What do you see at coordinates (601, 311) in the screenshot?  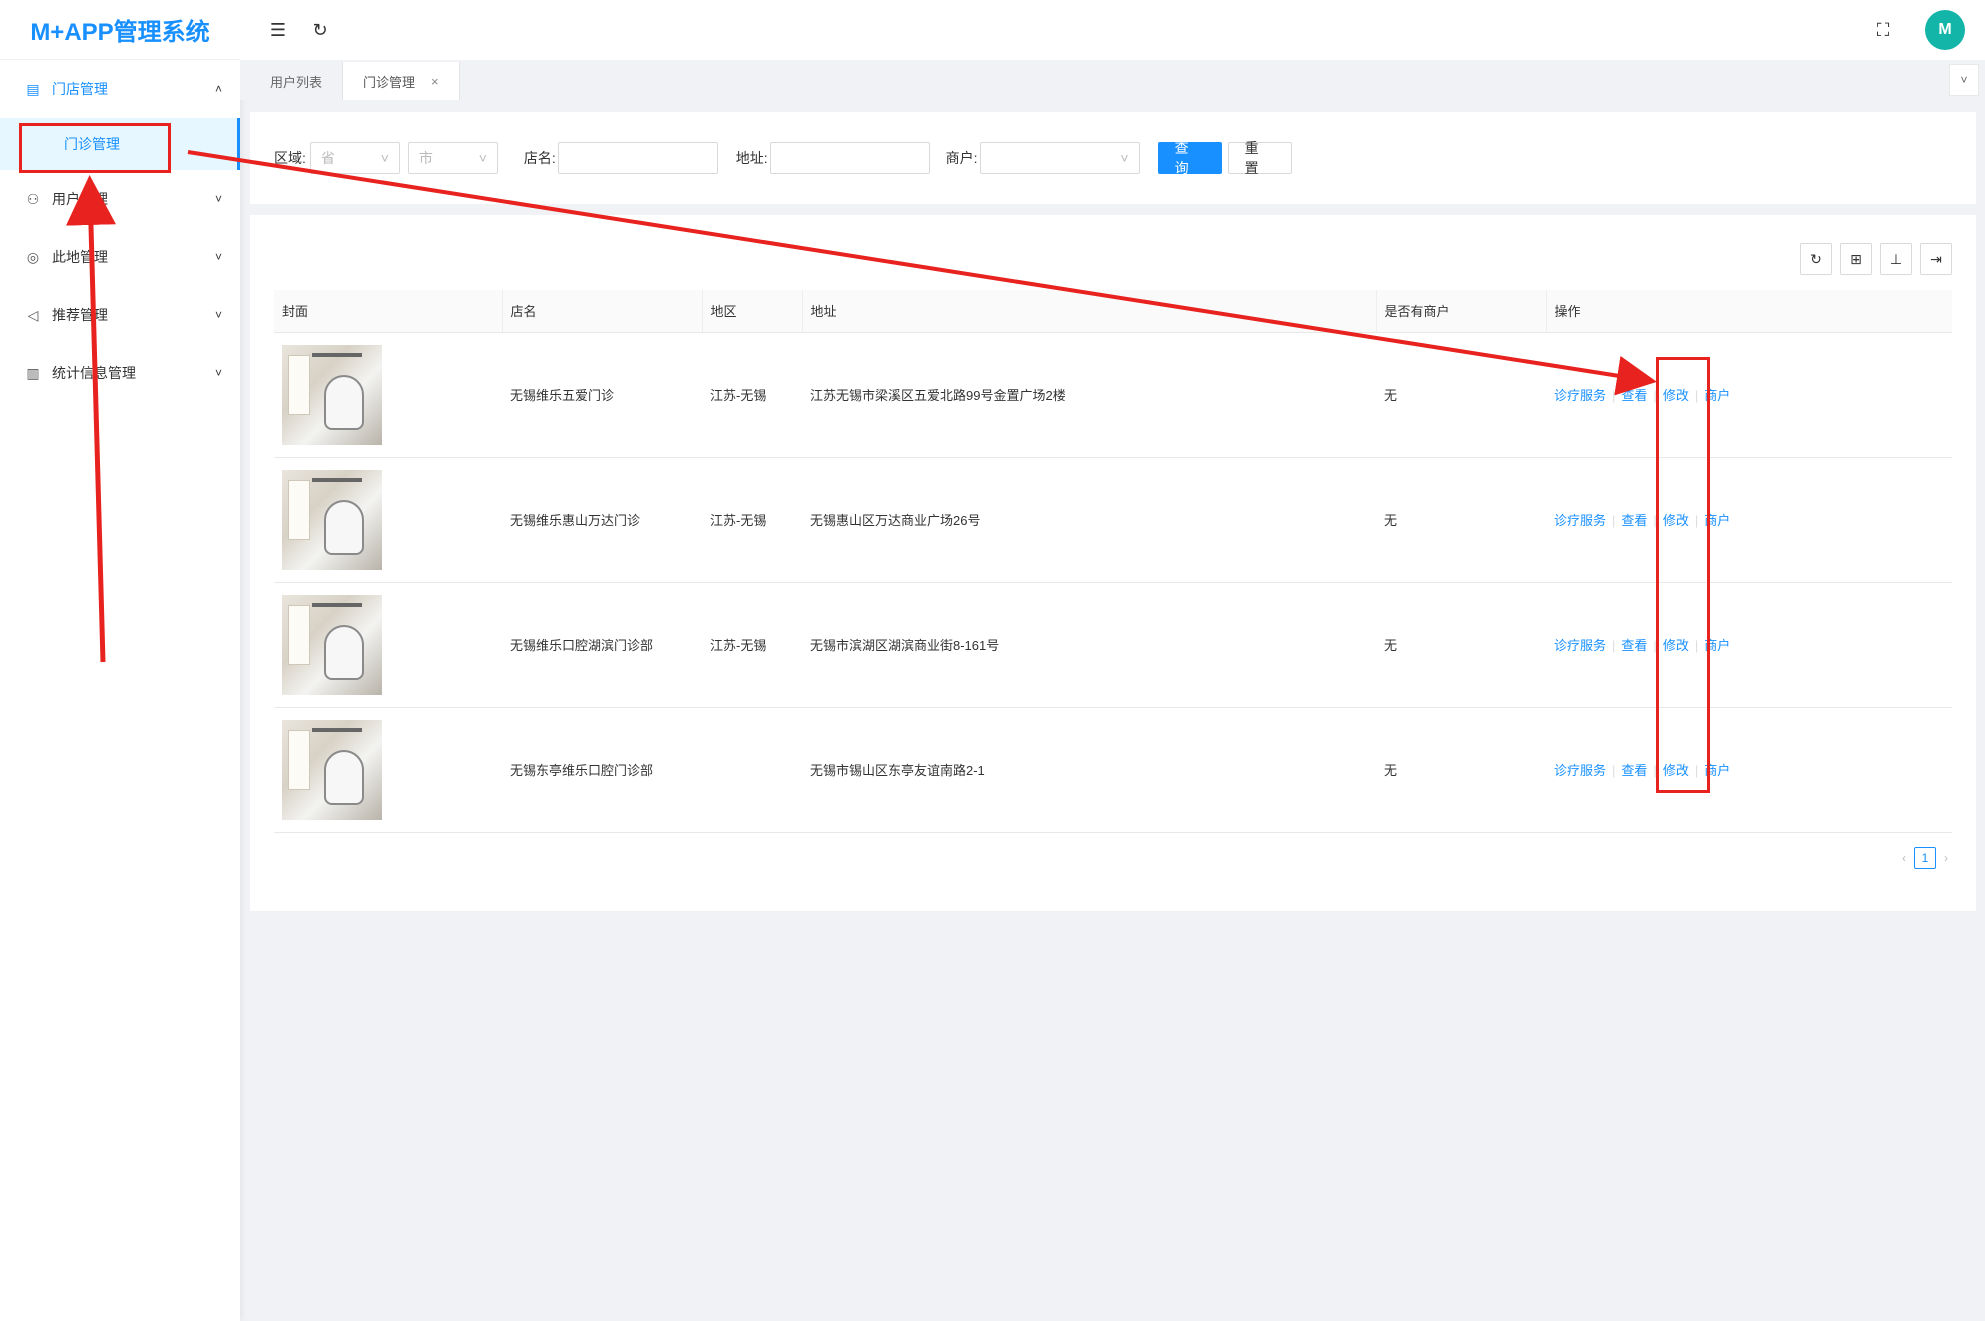 I see `column-header: 店名` at bounding box center [601, 311].